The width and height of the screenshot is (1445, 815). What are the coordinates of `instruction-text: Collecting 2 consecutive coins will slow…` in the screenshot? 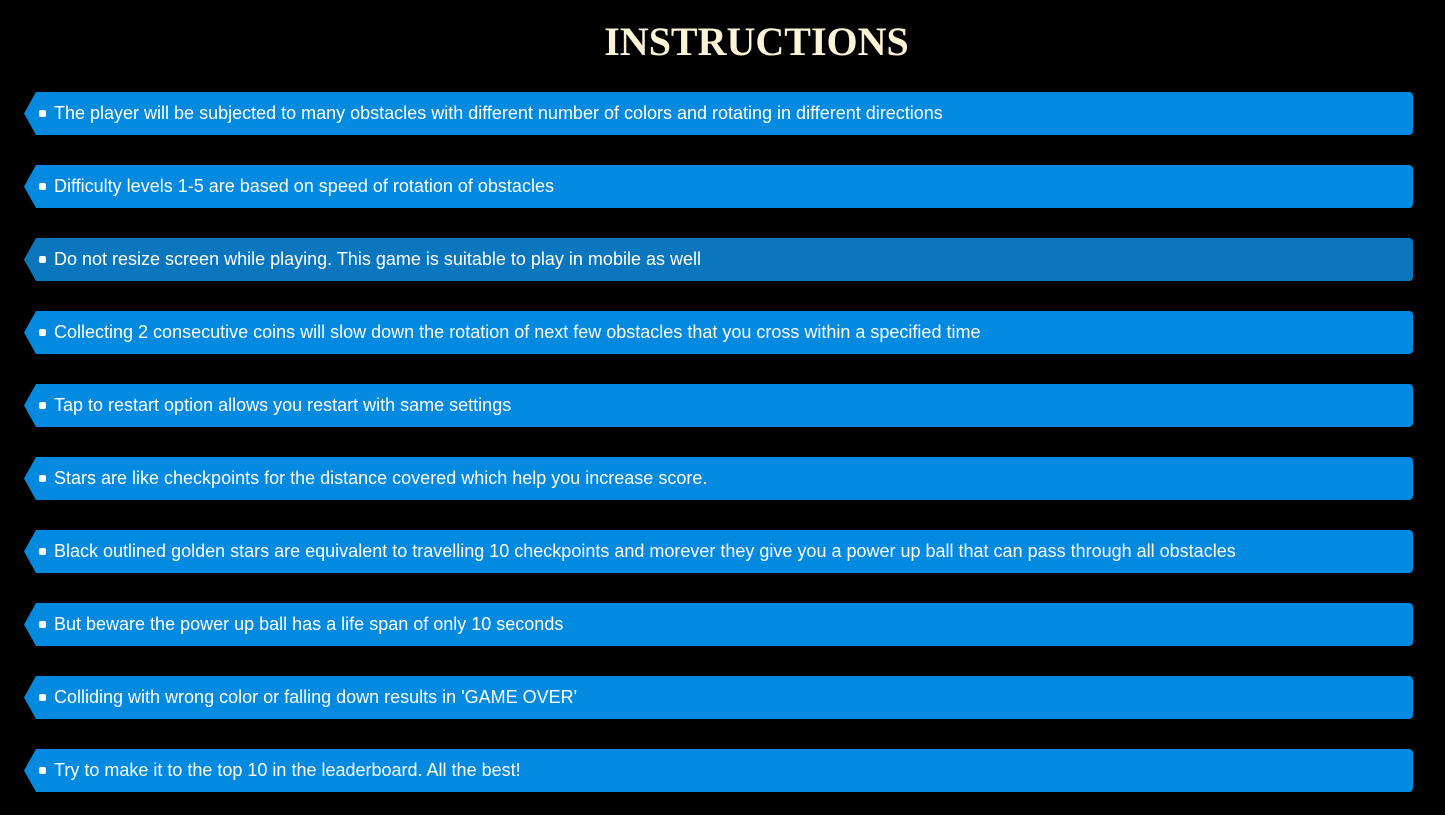 It's located at (517, 332).